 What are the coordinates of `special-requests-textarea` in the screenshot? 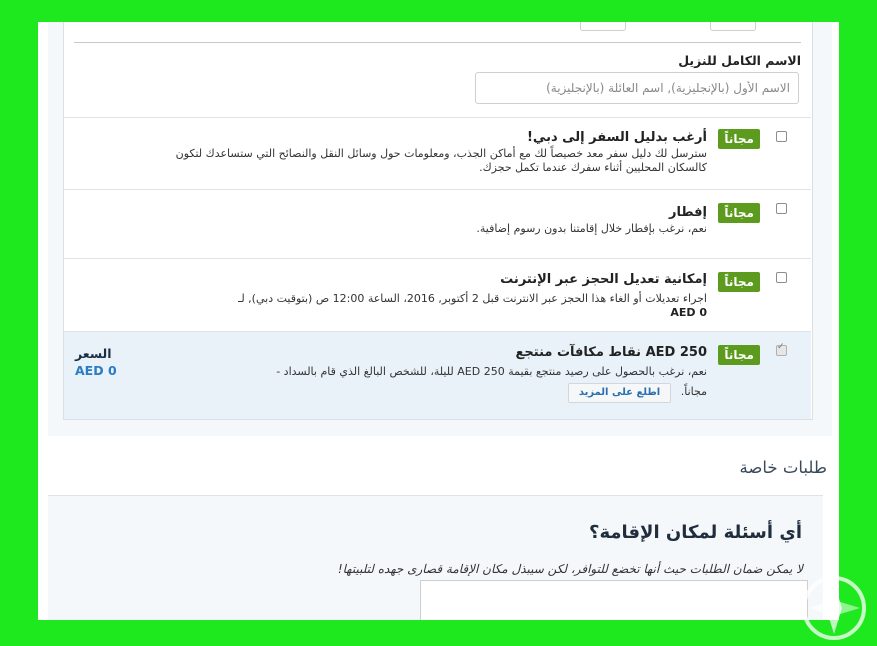 It's located at (614, 600).